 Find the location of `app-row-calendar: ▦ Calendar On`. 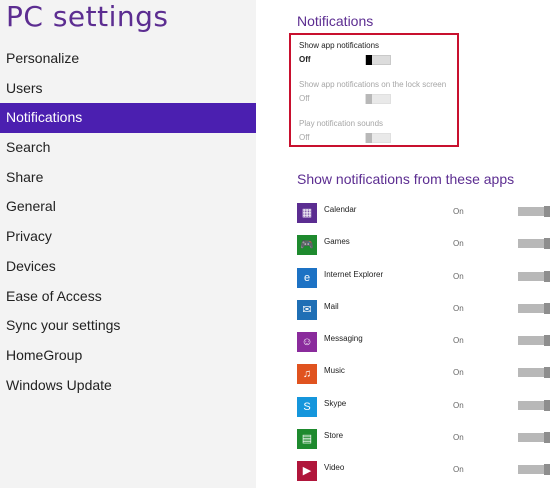

app-row-calendar: ▦ Calendar On is located at coordinates (423, 214).